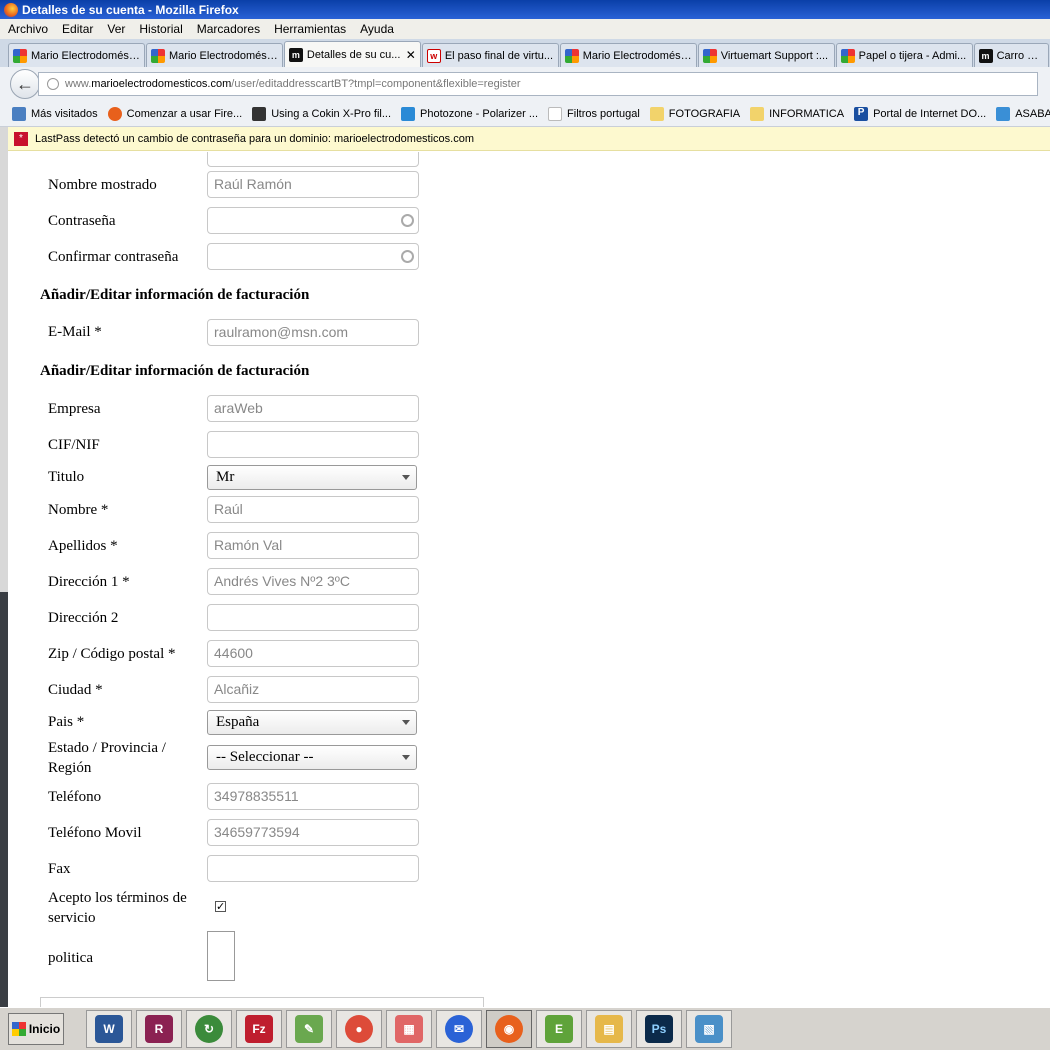  Describe the element at coordinates (609, 1029) in the screenshot. I see `taskbar-explorer: ▤` at that location.